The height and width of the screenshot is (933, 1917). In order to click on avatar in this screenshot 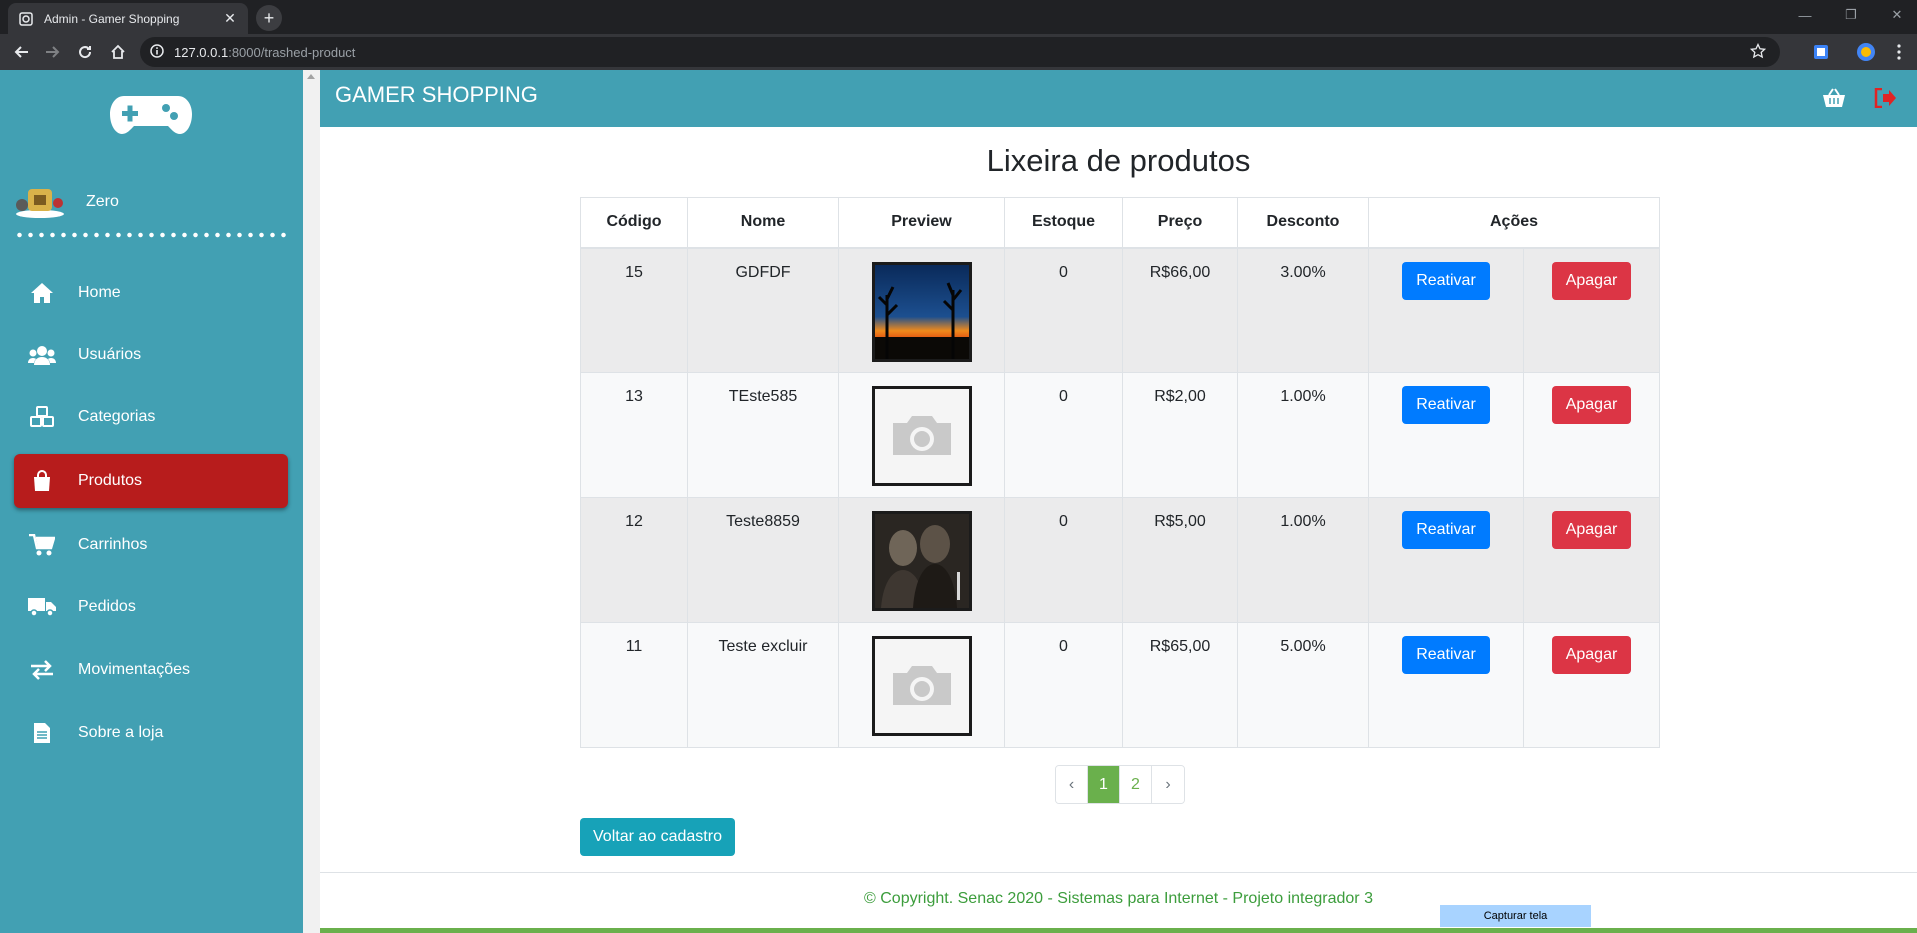, I will do `click(40, 202)`.